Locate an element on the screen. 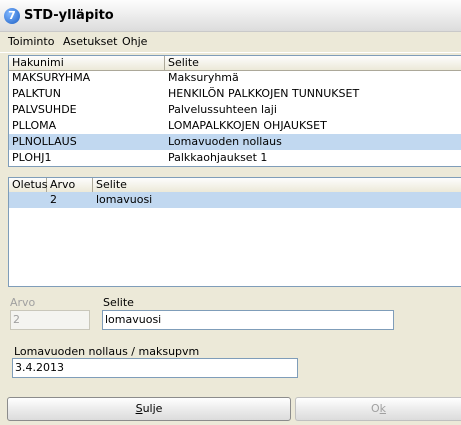 This screenshot has height=425, width=461. arvo-label: Arvo is located at coordinates (23, 302).